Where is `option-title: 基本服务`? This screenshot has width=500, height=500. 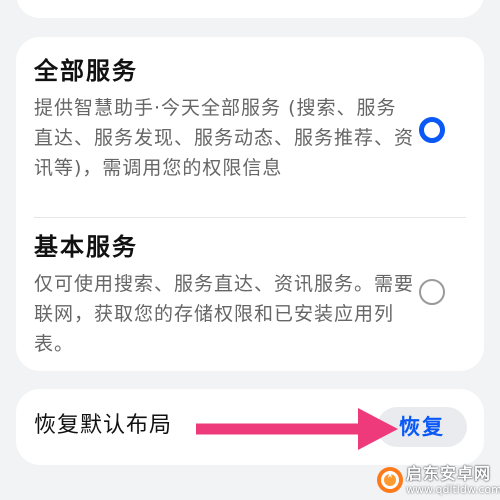 option-title: 基本服务 is located at coordinates (86, 247).